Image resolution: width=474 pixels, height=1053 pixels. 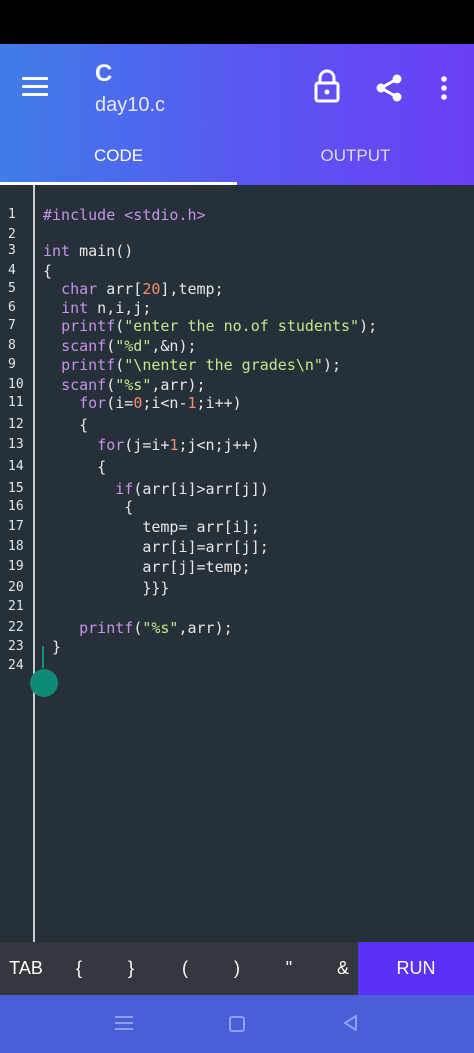 I want to click on code-token: arr[j]=temp;, so click(x=147, y=567).